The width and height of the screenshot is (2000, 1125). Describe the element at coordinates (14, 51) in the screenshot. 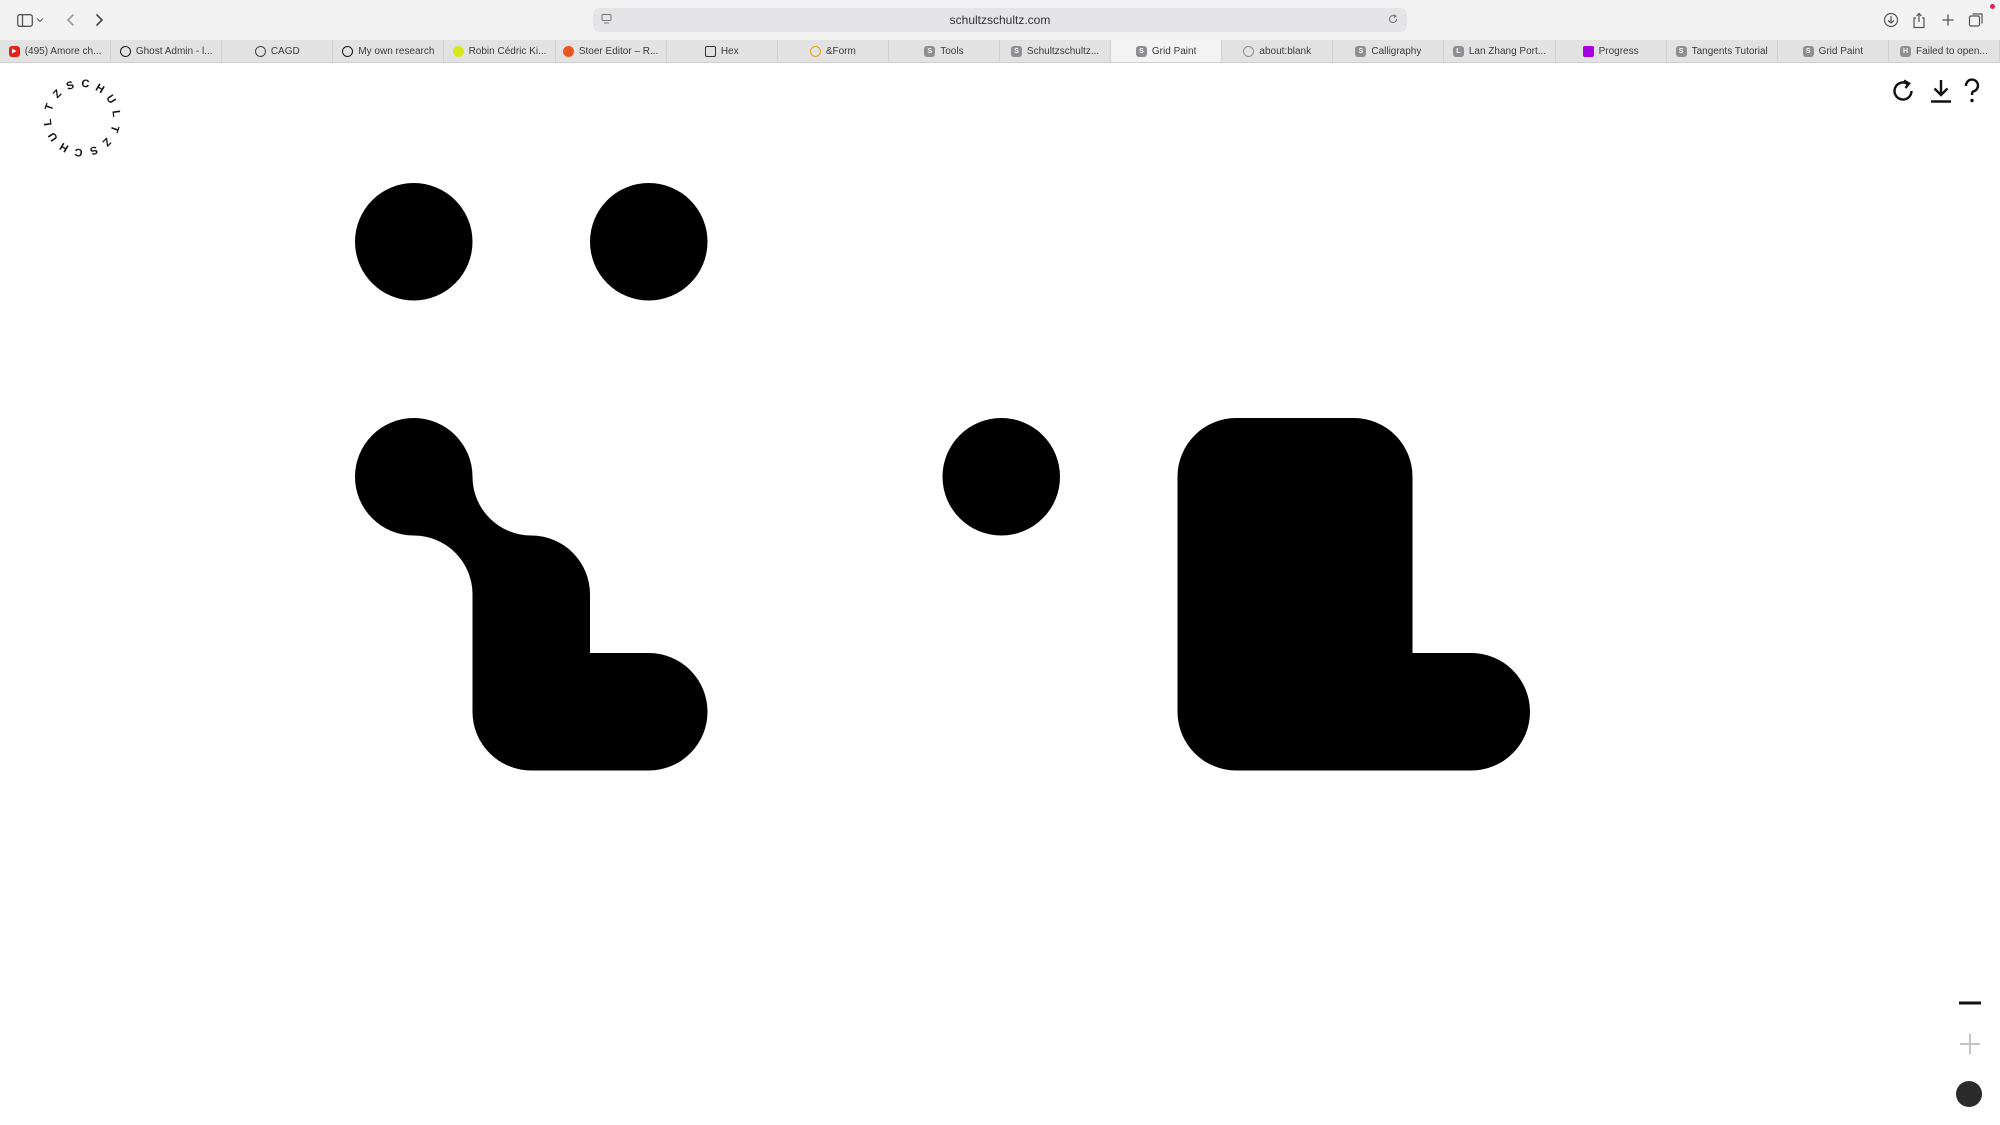

I see `youtube-icon` at that location.